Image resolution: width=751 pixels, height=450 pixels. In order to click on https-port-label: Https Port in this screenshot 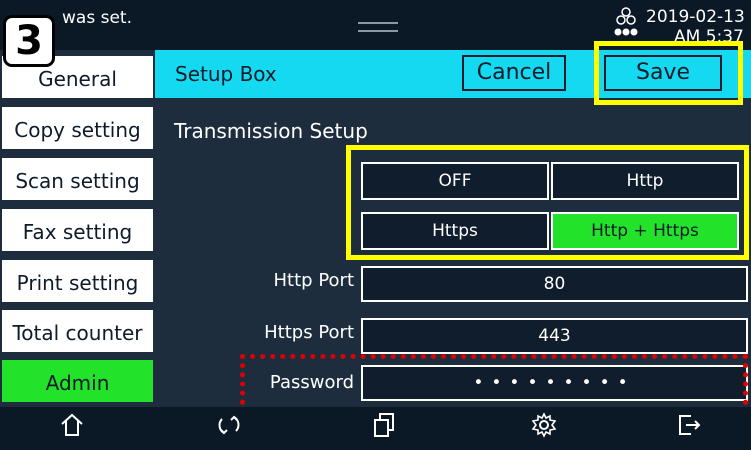, I will do `click(309, 332)`.